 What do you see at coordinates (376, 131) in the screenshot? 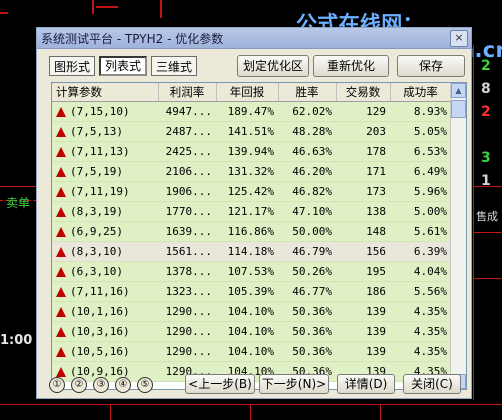
I see `cell-text: 203` at bounding box center [376, 131].